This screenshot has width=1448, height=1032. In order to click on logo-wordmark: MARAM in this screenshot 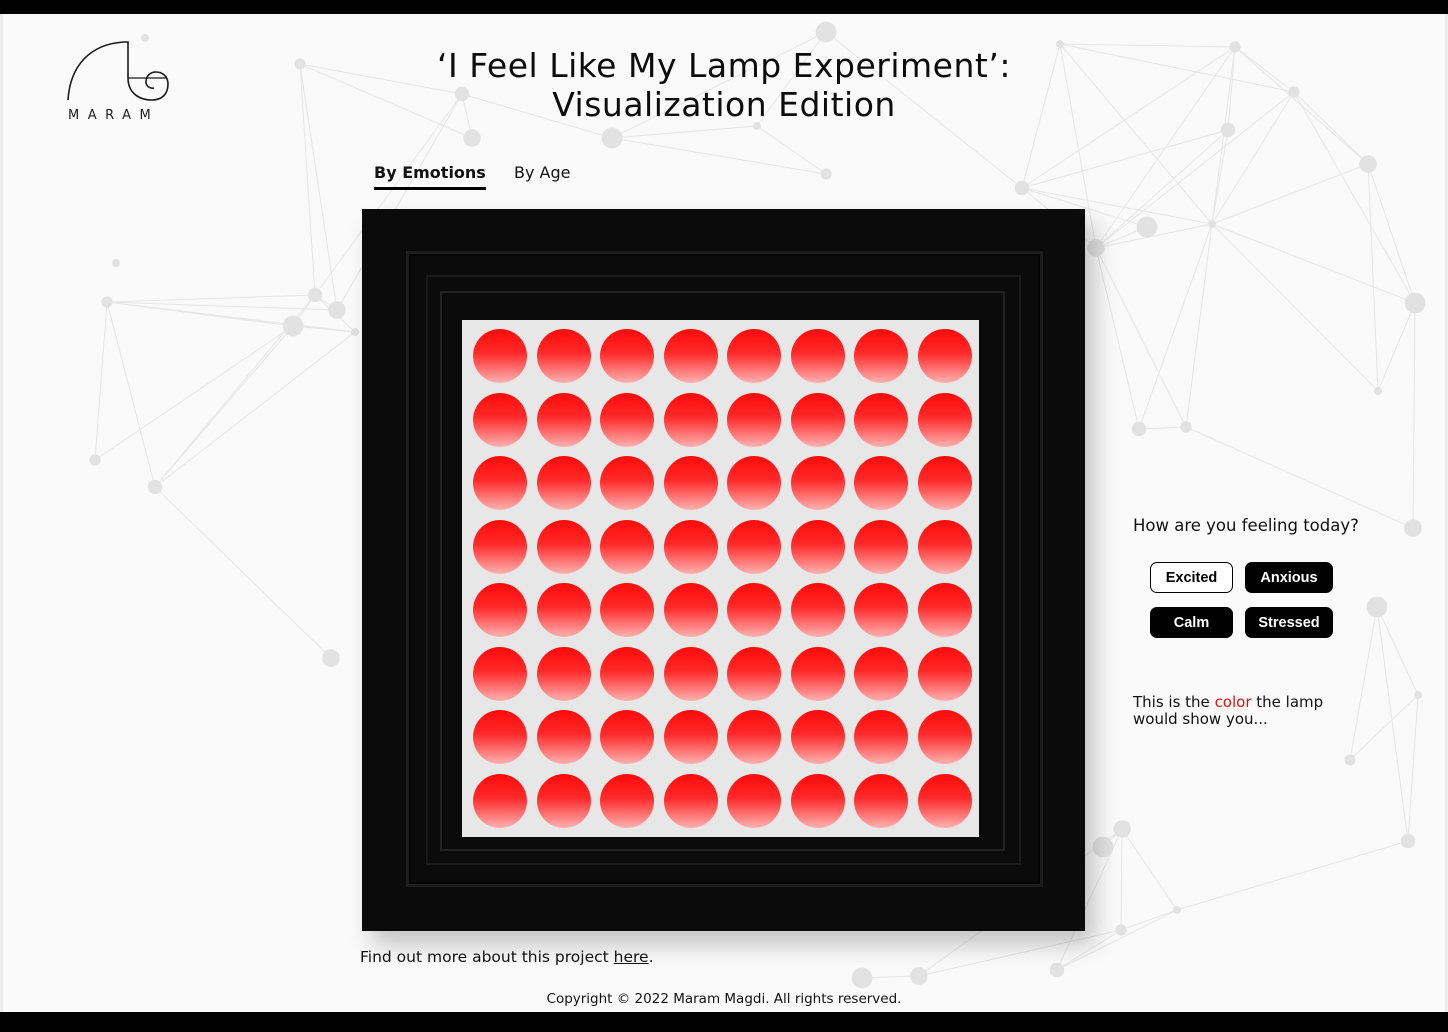, I will do `click(114, 115)`.